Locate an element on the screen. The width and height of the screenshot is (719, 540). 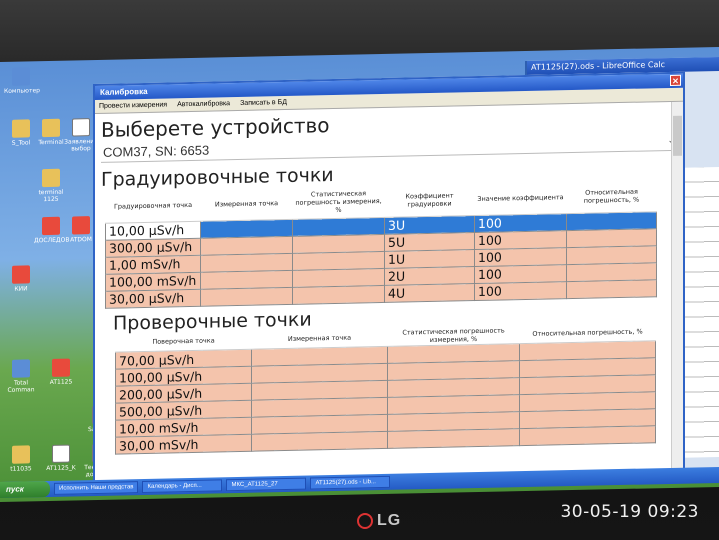
close-icon: ✕ is located at coordinates (675, 80).